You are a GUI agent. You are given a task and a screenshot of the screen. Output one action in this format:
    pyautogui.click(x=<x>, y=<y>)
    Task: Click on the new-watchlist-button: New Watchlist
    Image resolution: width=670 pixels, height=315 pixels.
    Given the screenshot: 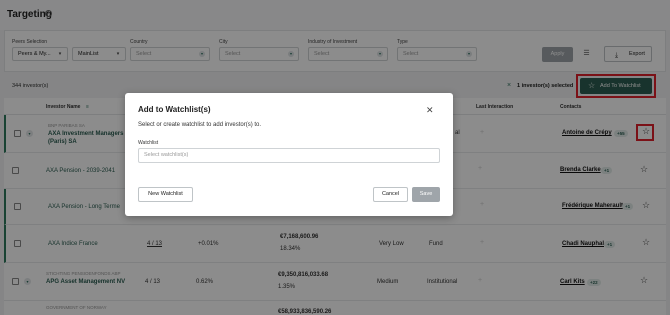 What is the action you would take?
    pyautogui.click(x=165, y=194)
    